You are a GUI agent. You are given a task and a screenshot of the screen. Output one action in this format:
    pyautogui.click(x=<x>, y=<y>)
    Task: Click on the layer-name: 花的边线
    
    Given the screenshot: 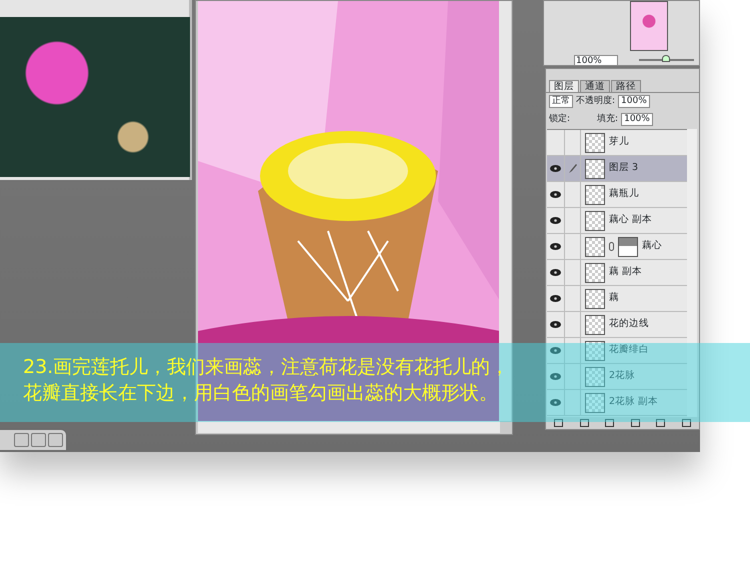 What is the action you would take?
    pyautogui.click(x=629, y=324)
    